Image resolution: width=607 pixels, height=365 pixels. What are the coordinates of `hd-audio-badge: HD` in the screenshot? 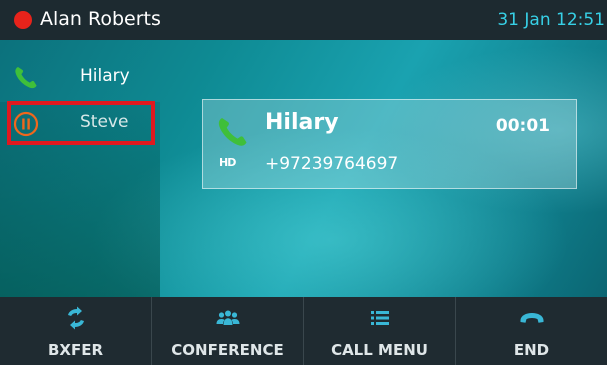 It's located at (227, 162).